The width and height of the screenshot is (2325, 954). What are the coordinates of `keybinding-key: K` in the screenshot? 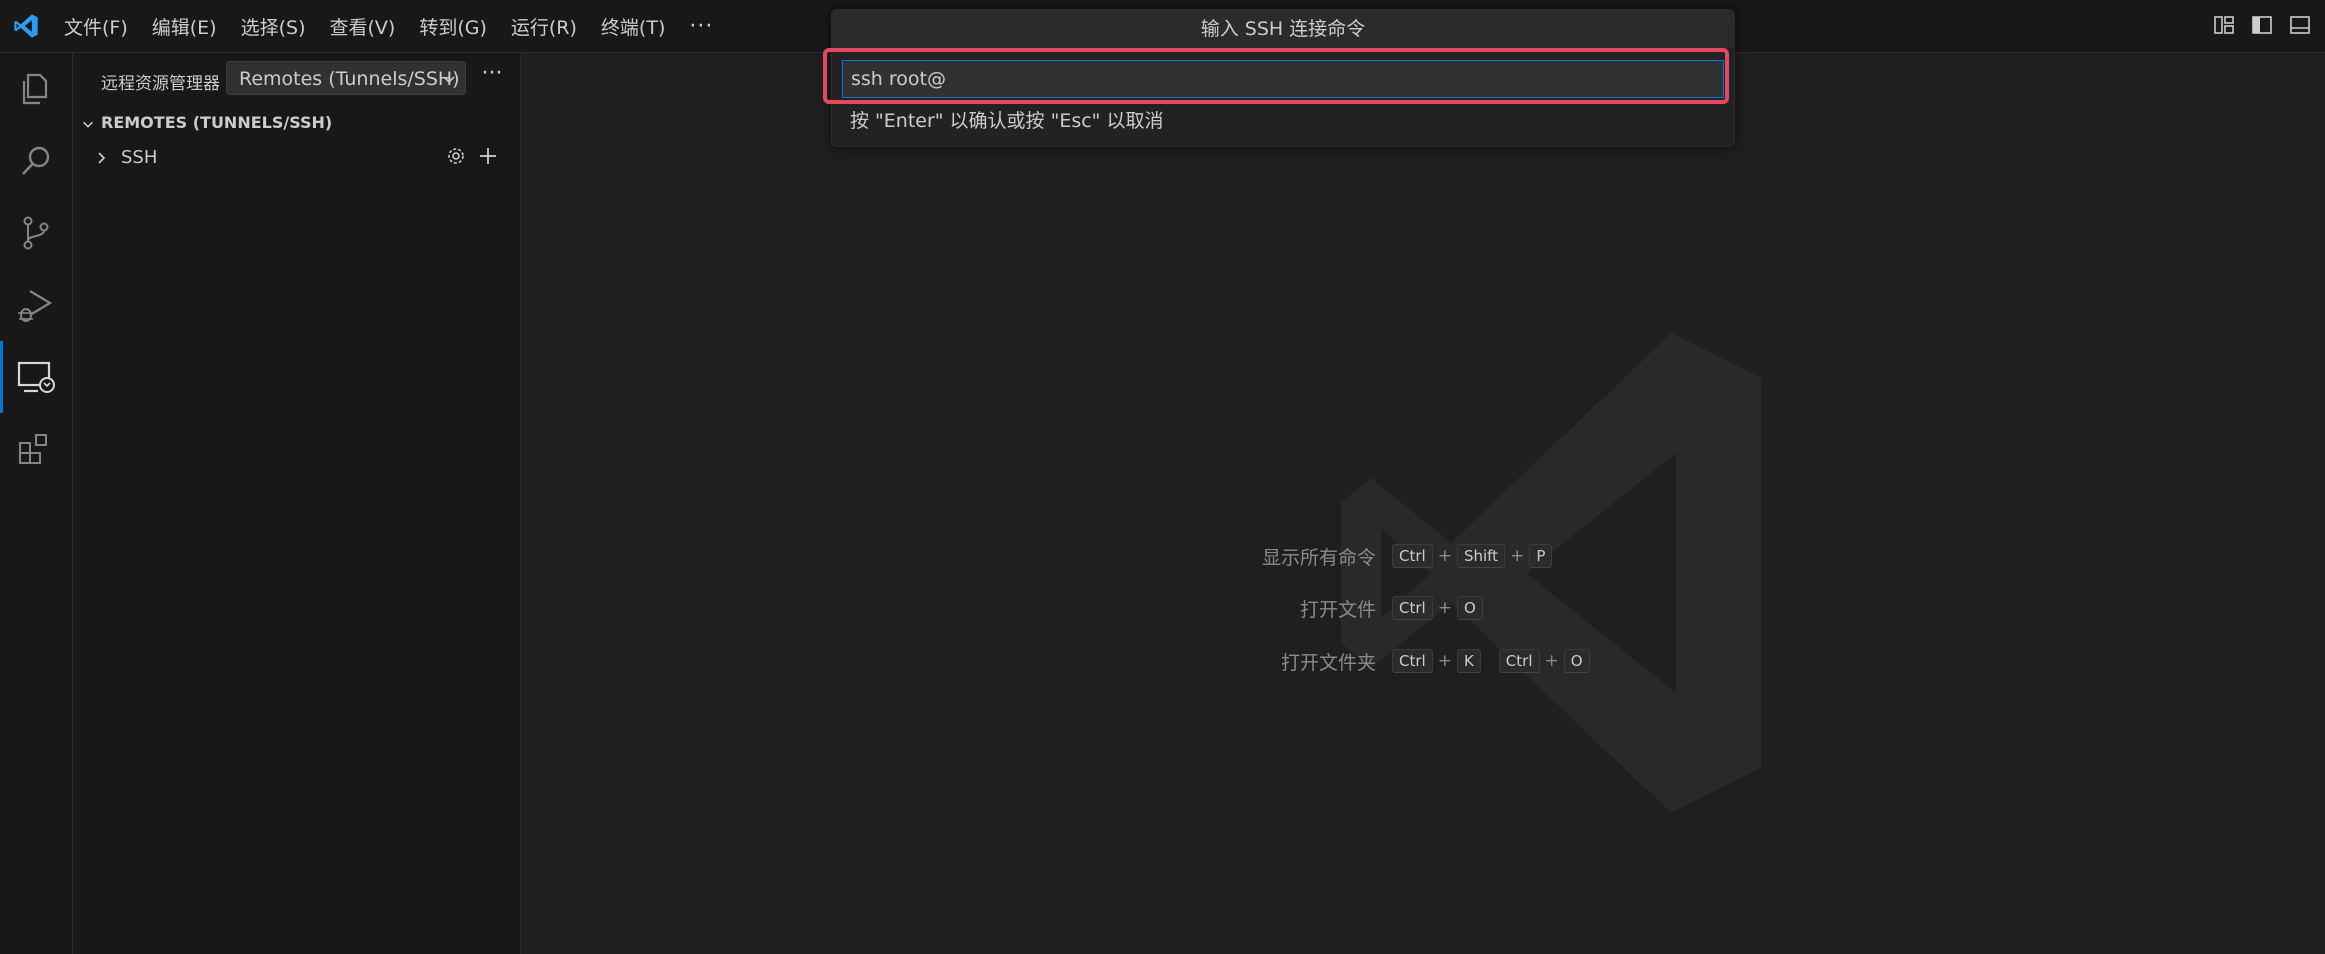 It's located at (1468, 661).